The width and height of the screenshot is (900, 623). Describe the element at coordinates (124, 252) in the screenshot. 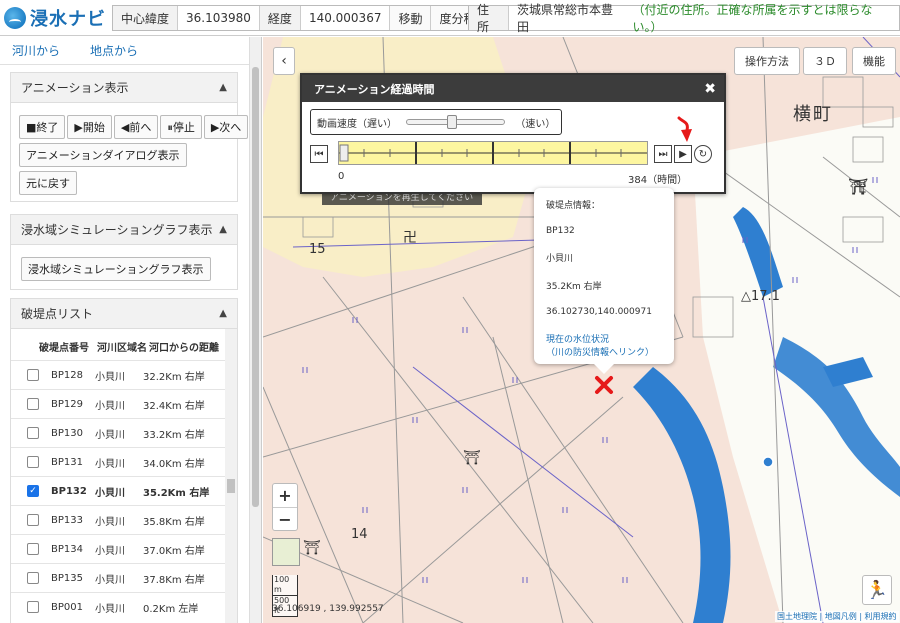

I see `graph-panel: 浸水域シミュレーショングラフ表示 ▲ 浸水域シミュレーショングラフ表示` at that location.